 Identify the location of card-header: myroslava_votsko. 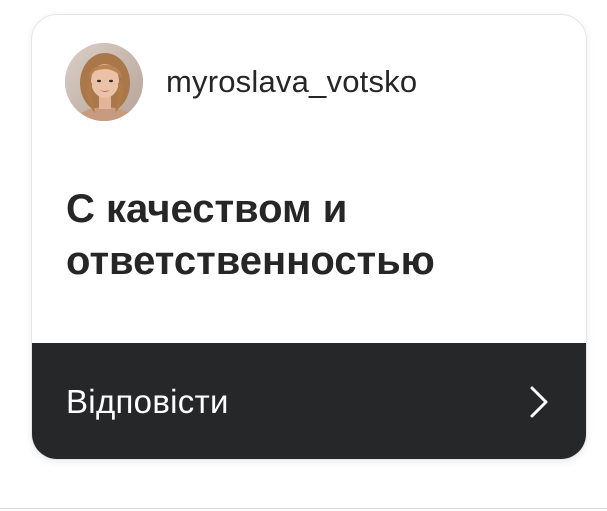
(241, 82).